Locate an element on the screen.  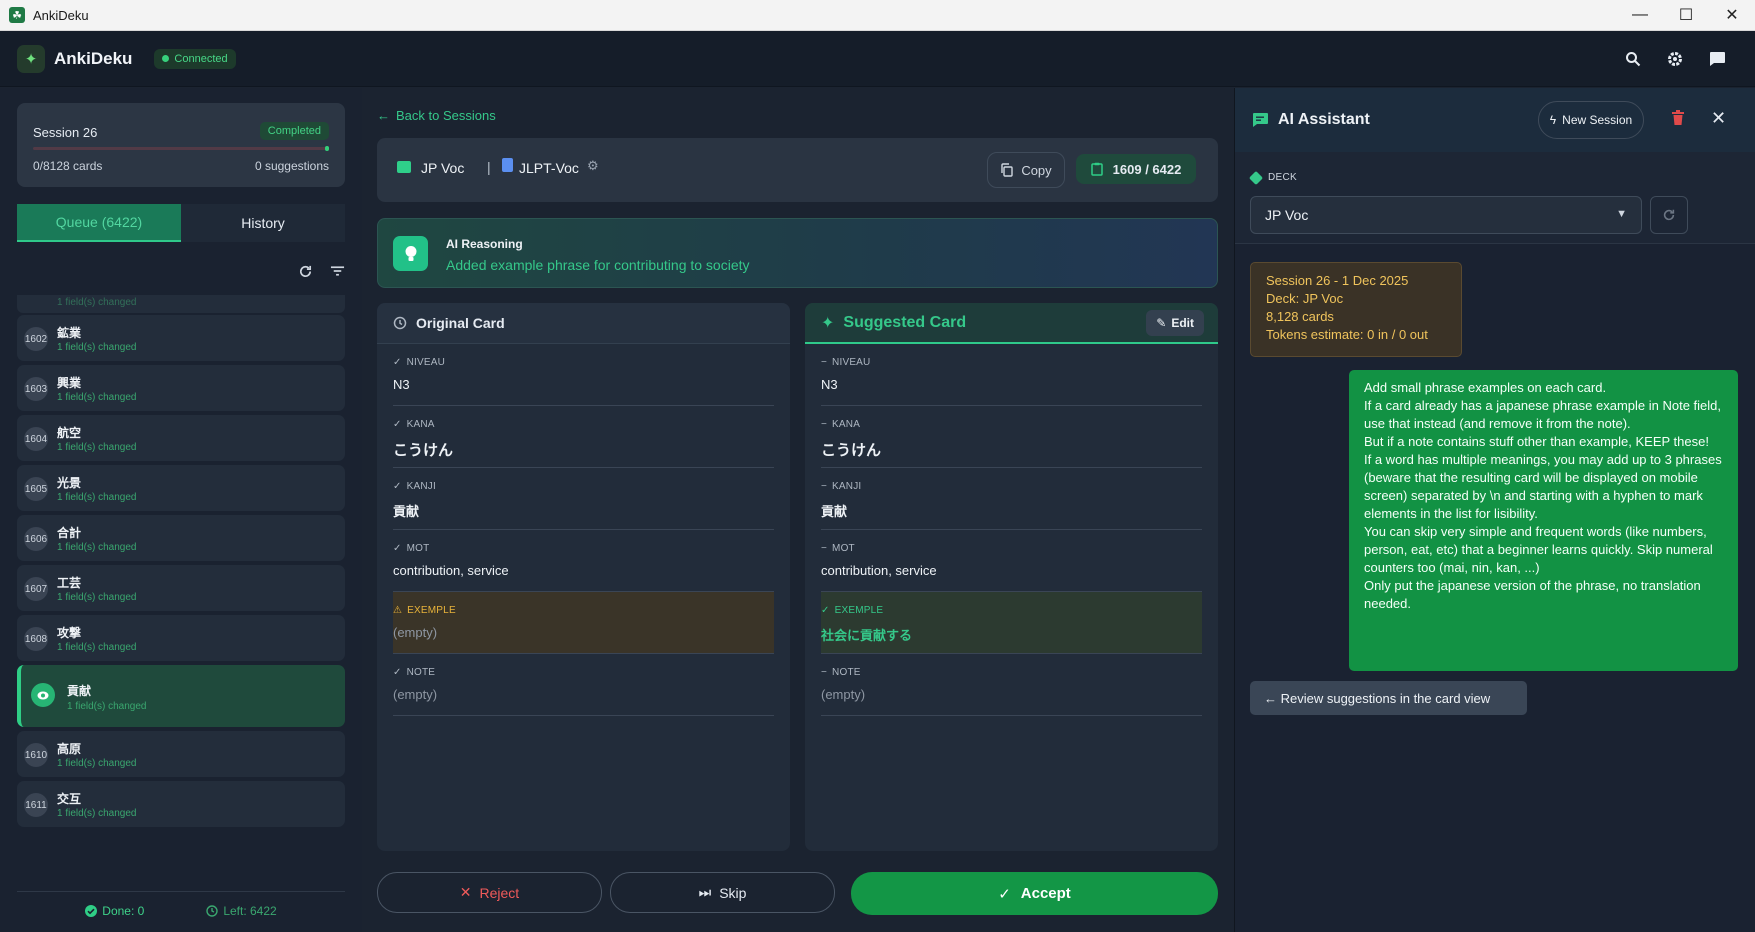
copy-button: Copy is located at coordinates (1026, 170).